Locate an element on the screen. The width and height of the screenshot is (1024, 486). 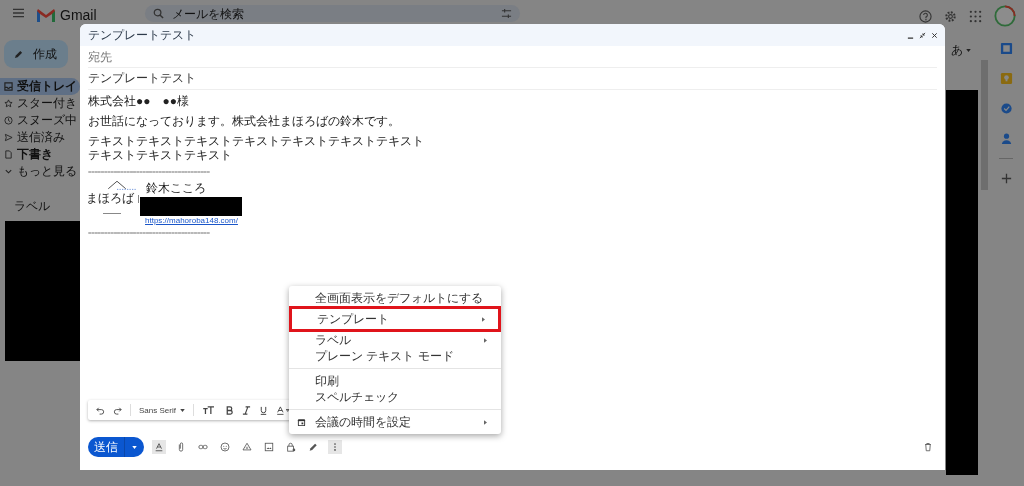
image-icon is located at coordinates (269, 447).